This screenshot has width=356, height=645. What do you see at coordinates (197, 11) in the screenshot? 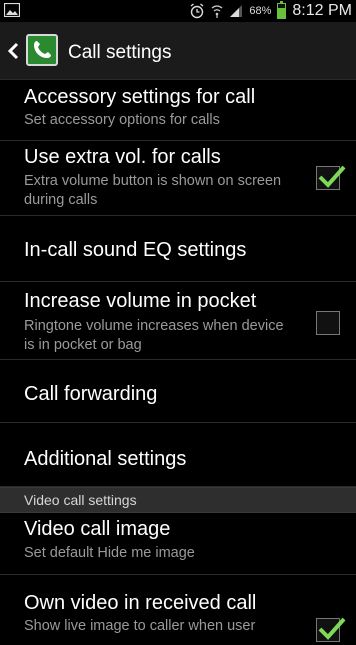
I see `alarm-icon` at bounding box center [197, 11].